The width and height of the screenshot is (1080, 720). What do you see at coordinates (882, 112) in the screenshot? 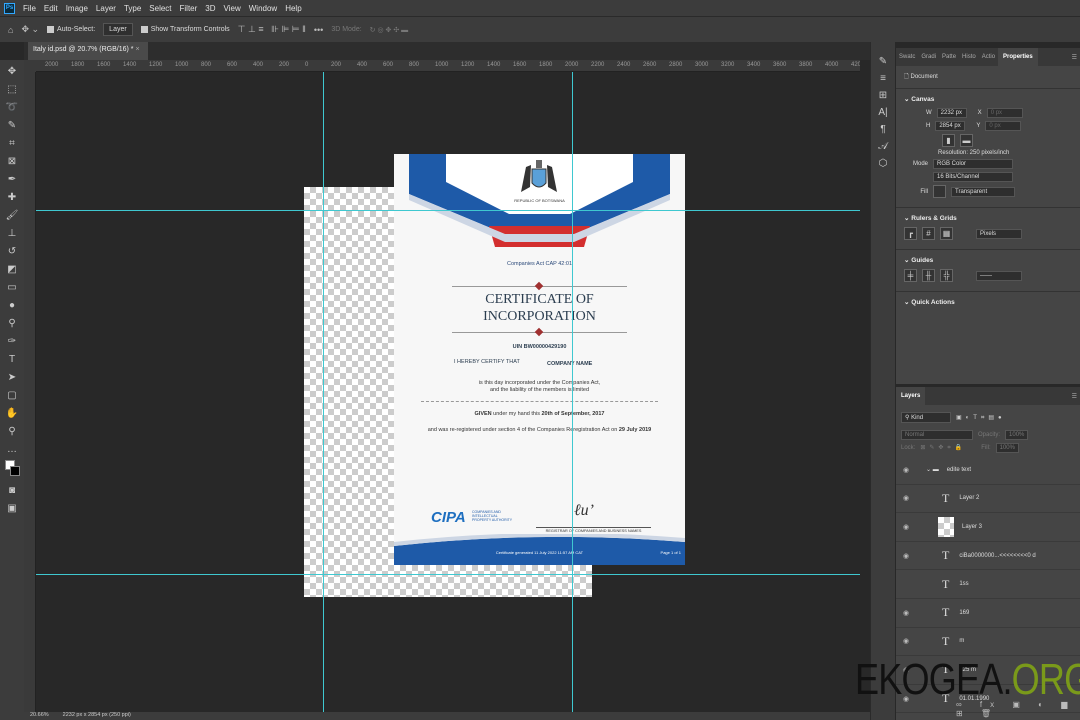
I see `character-icon: A|` at bounding box center [882, 112].